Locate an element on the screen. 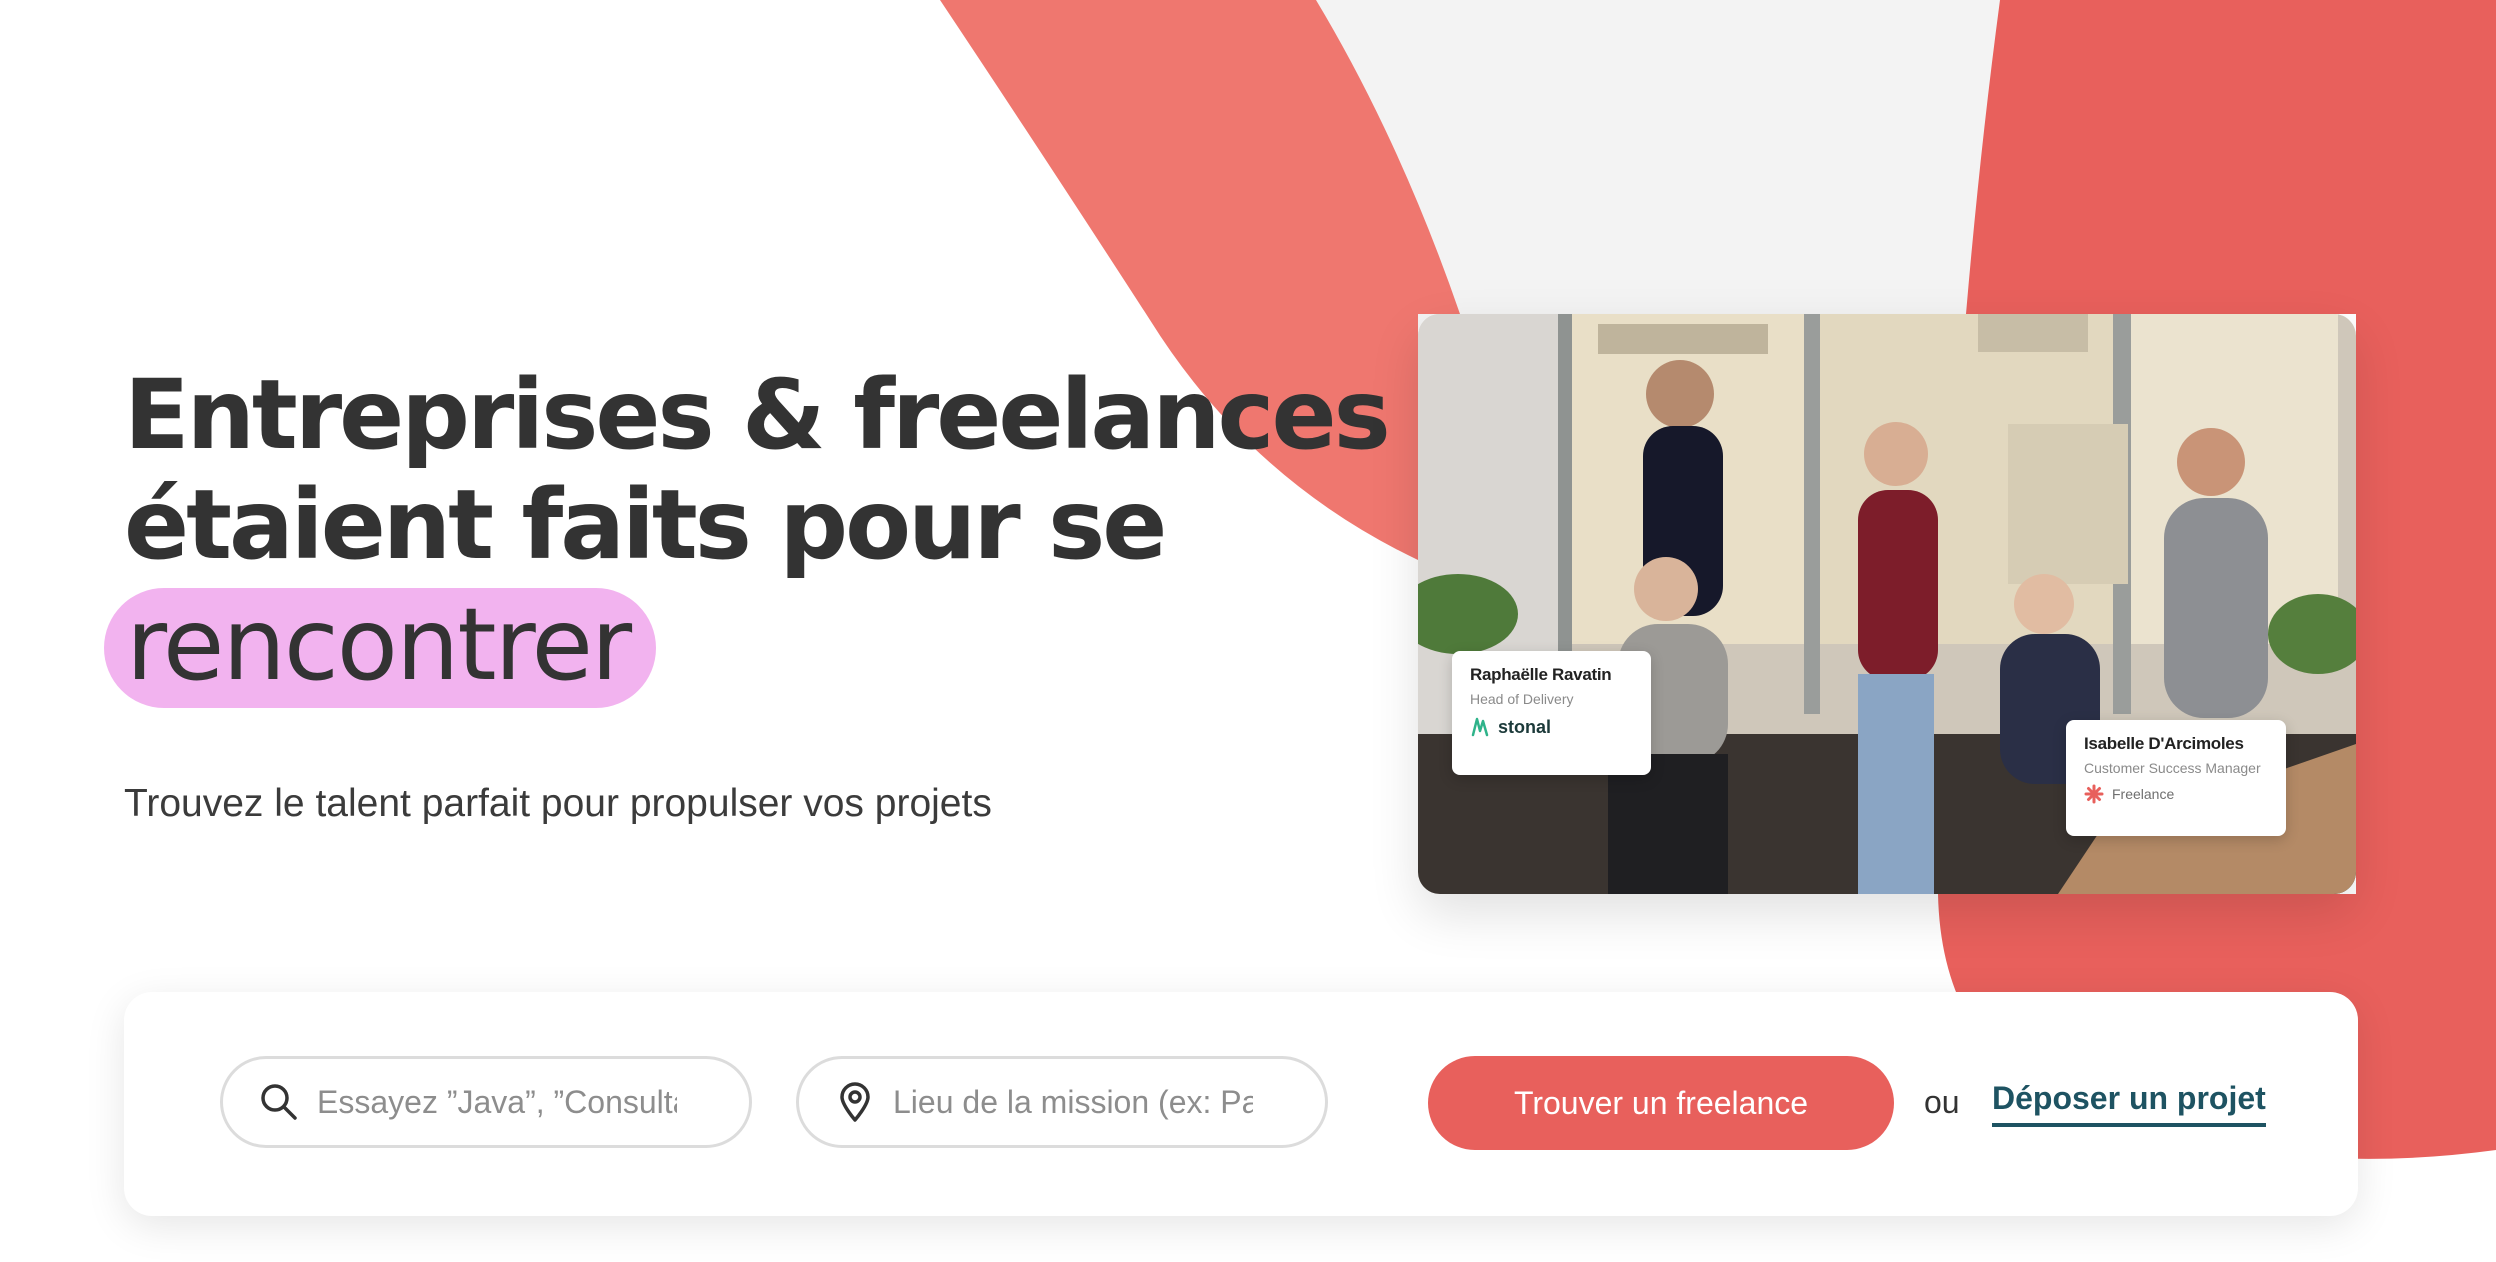 The height and width of the screenshot is (1262, 2496). hero-title-highlight: rencontrer is located at coordinates (380, 648).